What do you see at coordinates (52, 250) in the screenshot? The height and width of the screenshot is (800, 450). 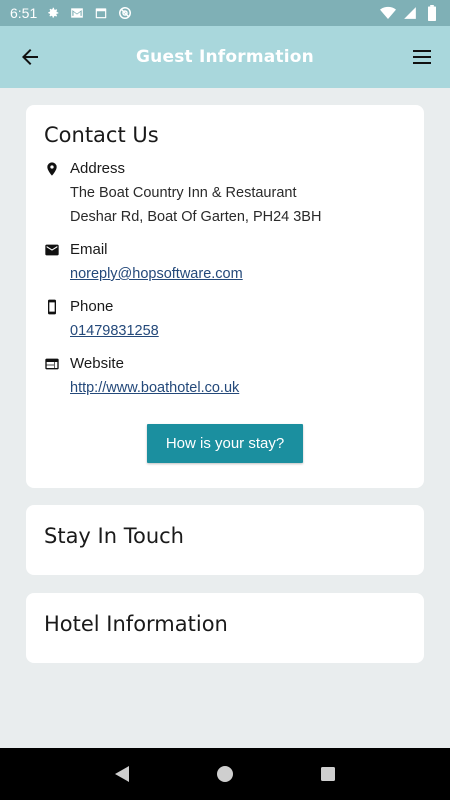 I see `envelope-icon` at bounding box center [52, 250].